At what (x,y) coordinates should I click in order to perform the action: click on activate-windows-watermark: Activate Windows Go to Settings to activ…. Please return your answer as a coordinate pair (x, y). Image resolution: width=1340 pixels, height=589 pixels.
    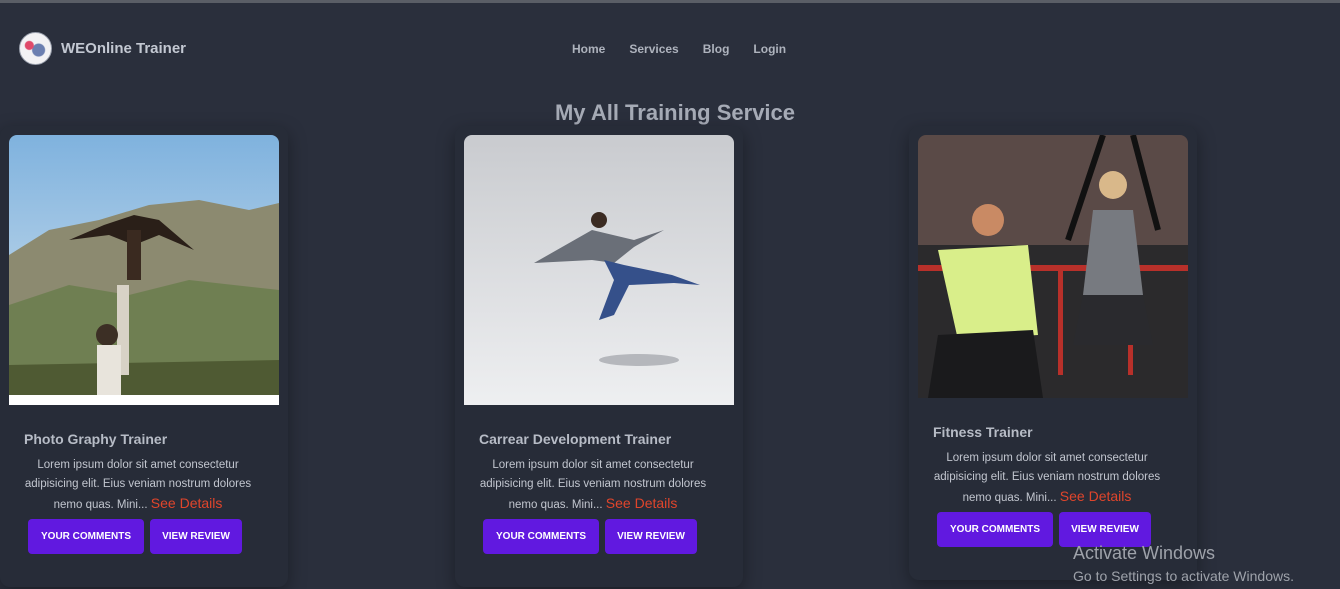
    Looking at the image, I should click on (1183, 563).